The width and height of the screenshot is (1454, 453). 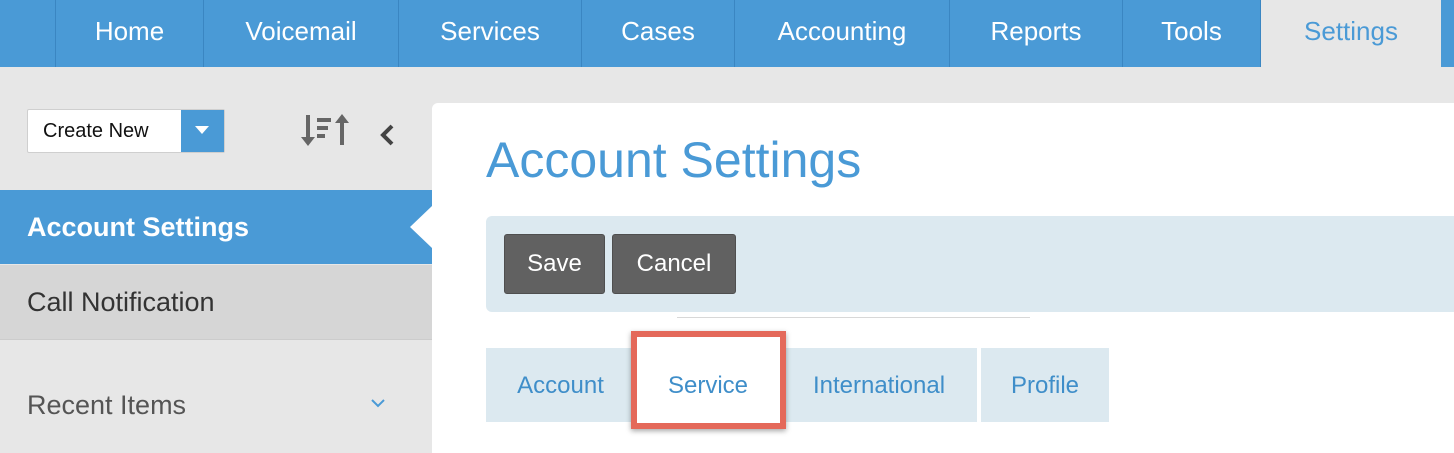 I want to click on nav-tab-settings: Settings, so click(x=1351, y=33).